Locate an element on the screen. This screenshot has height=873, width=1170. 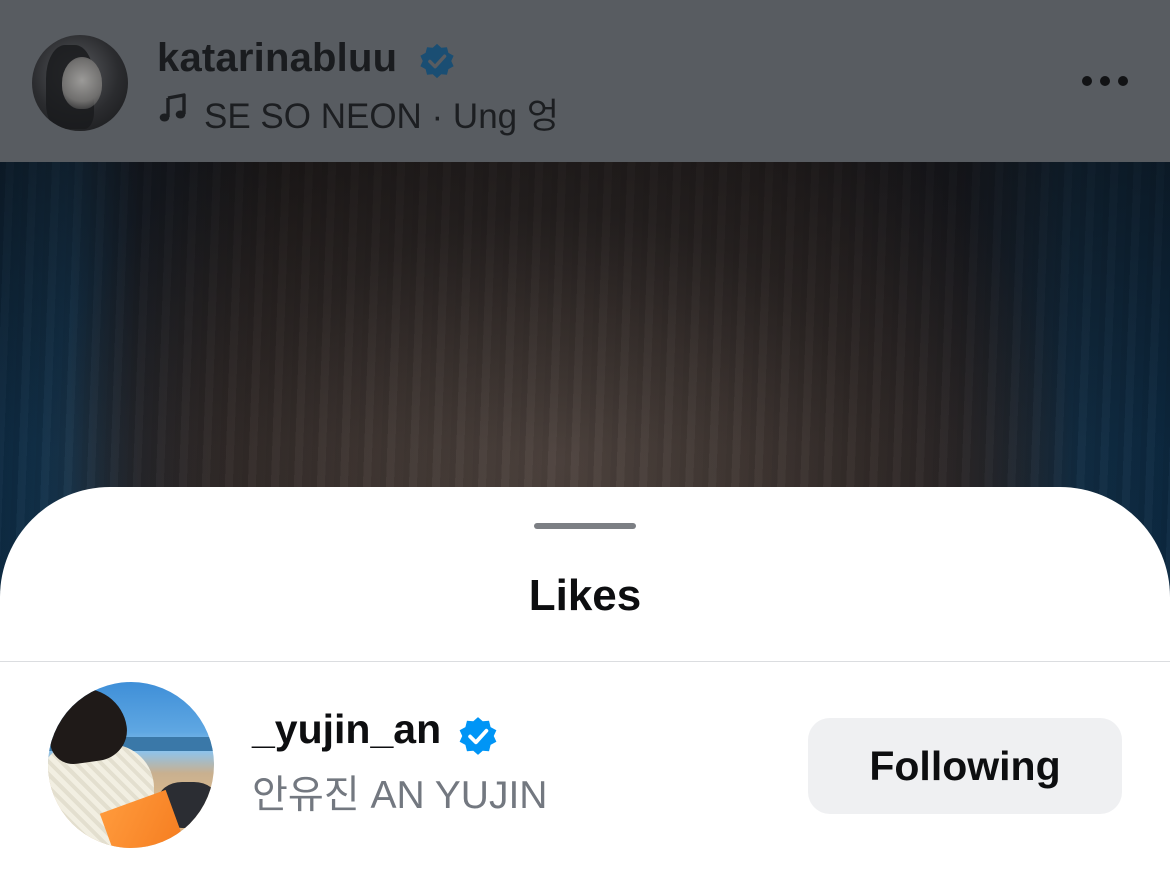
music-note-icon is located at coordinates (172, 107).